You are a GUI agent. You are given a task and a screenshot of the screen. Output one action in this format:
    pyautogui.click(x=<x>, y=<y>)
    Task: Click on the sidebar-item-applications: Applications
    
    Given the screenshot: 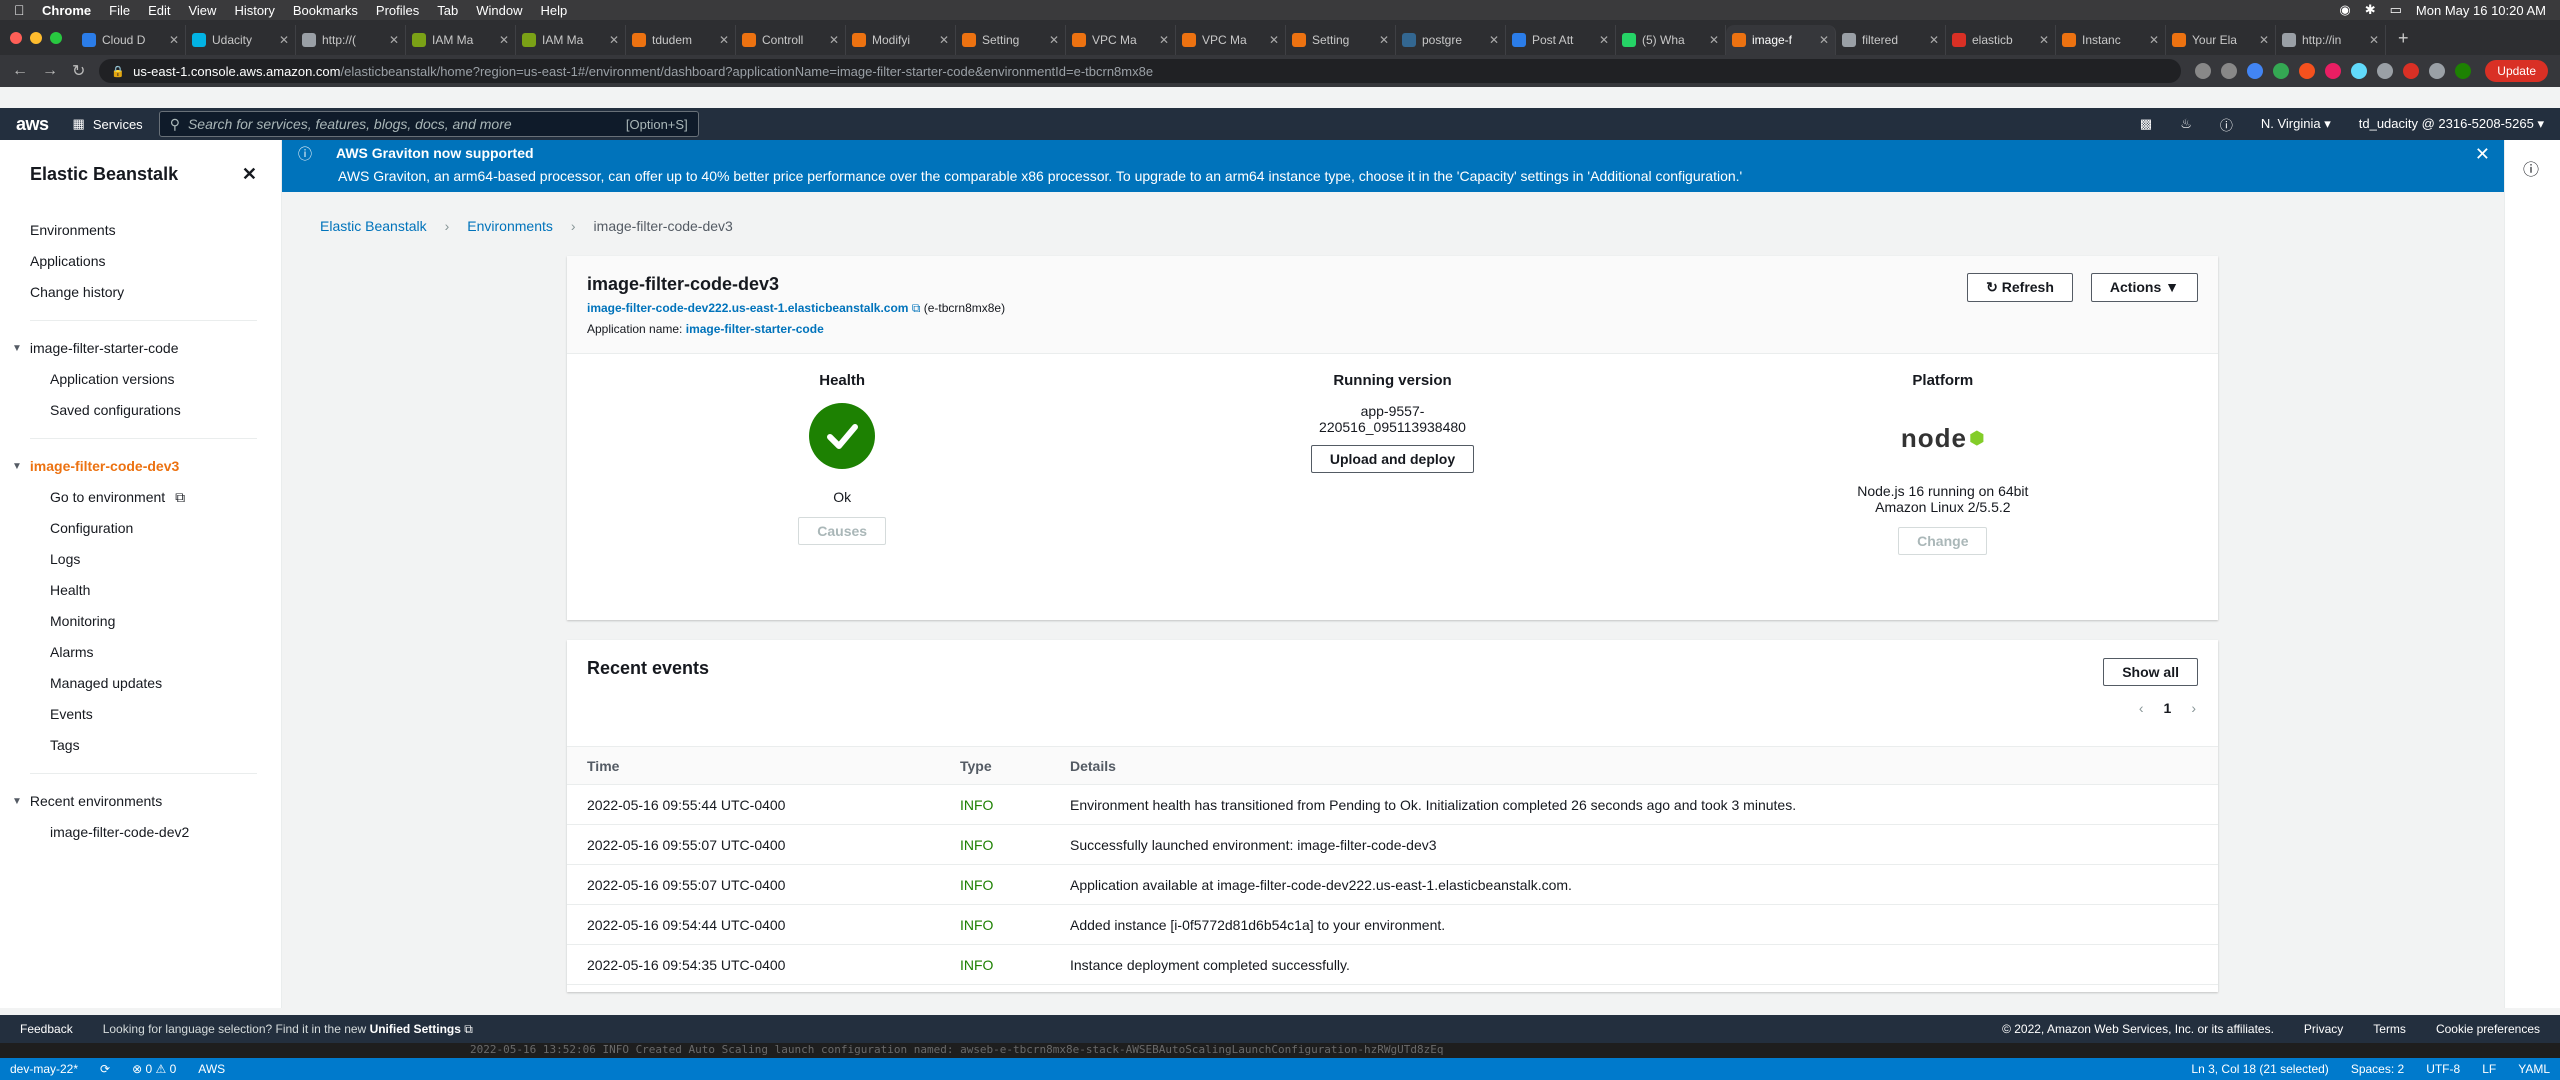 What is the action you would take?
    pyautogui.click(x=155, y=261)
    